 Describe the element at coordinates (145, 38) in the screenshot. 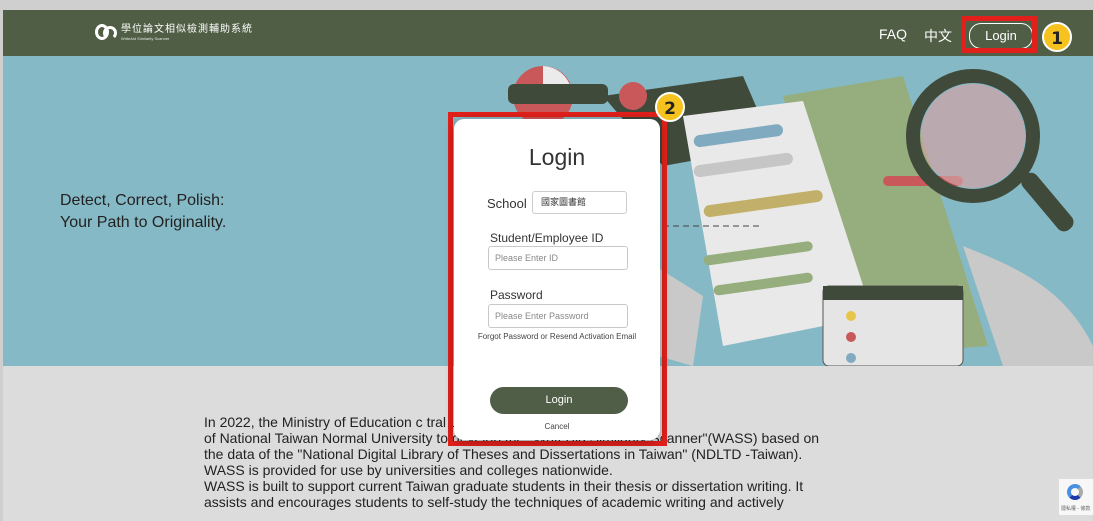

I see `logo-subtitle: WriteAid Similarity Scanner` at that location.